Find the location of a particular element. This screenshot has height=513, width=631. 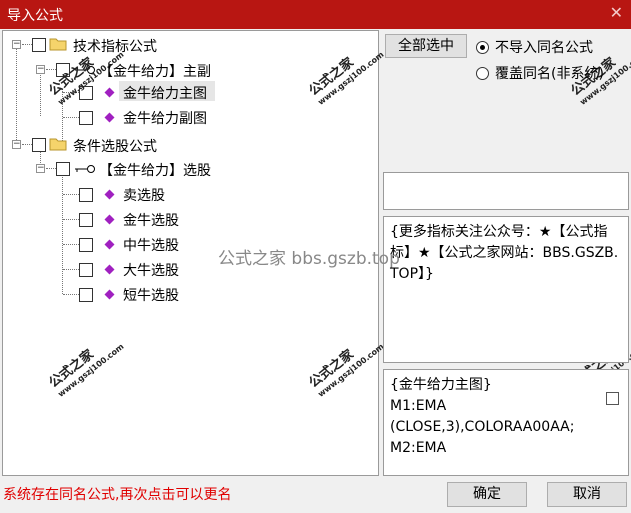

preview-checkbox is located at coordinates (612, 398).